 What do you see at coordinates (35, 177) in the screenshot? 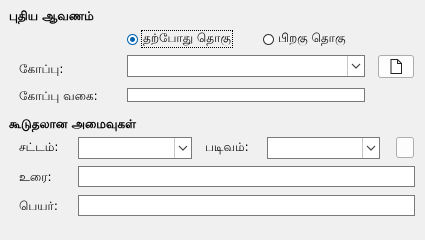
I see `text-label: உரை:` at bounding box center [35, 177].